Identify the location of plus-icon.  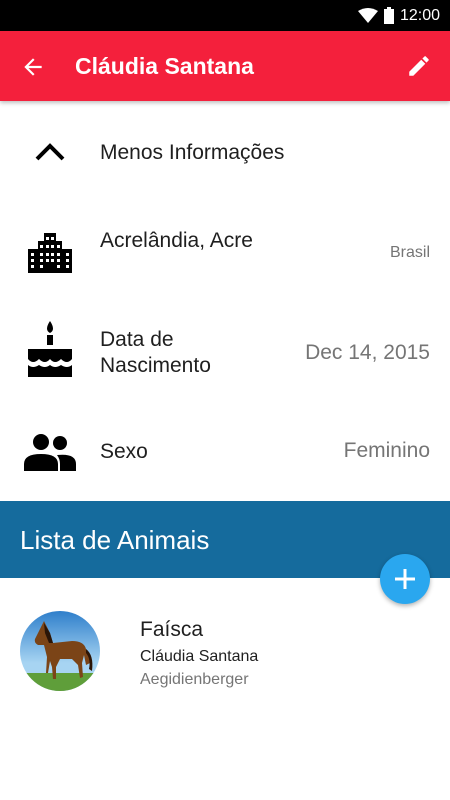
(405, 579).